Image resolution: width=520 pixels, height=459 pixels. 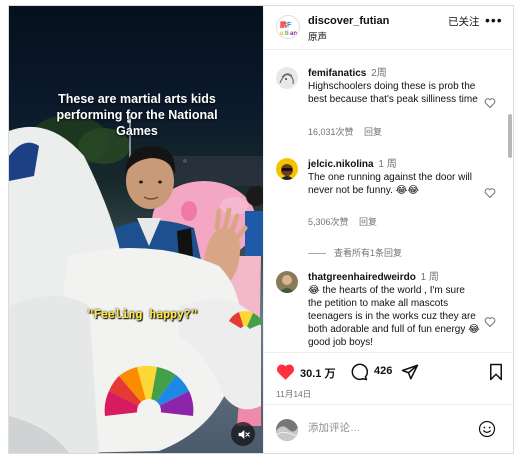 I want to click on user-avatar-icon, so click(x=287, y=430).